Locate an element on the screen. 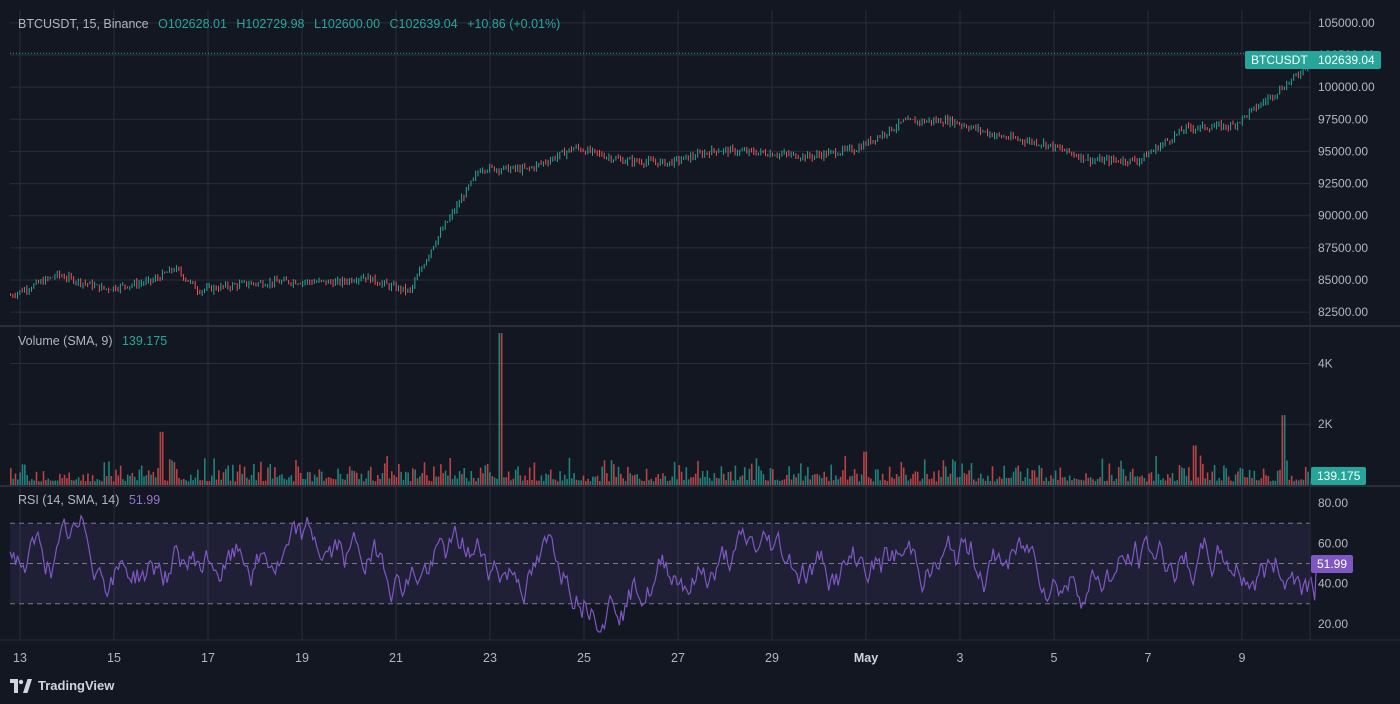 The width and height of the screenshot is (1400, 704). change-value: +10.86 (+0.01%) is located at coordinates (514, 24).